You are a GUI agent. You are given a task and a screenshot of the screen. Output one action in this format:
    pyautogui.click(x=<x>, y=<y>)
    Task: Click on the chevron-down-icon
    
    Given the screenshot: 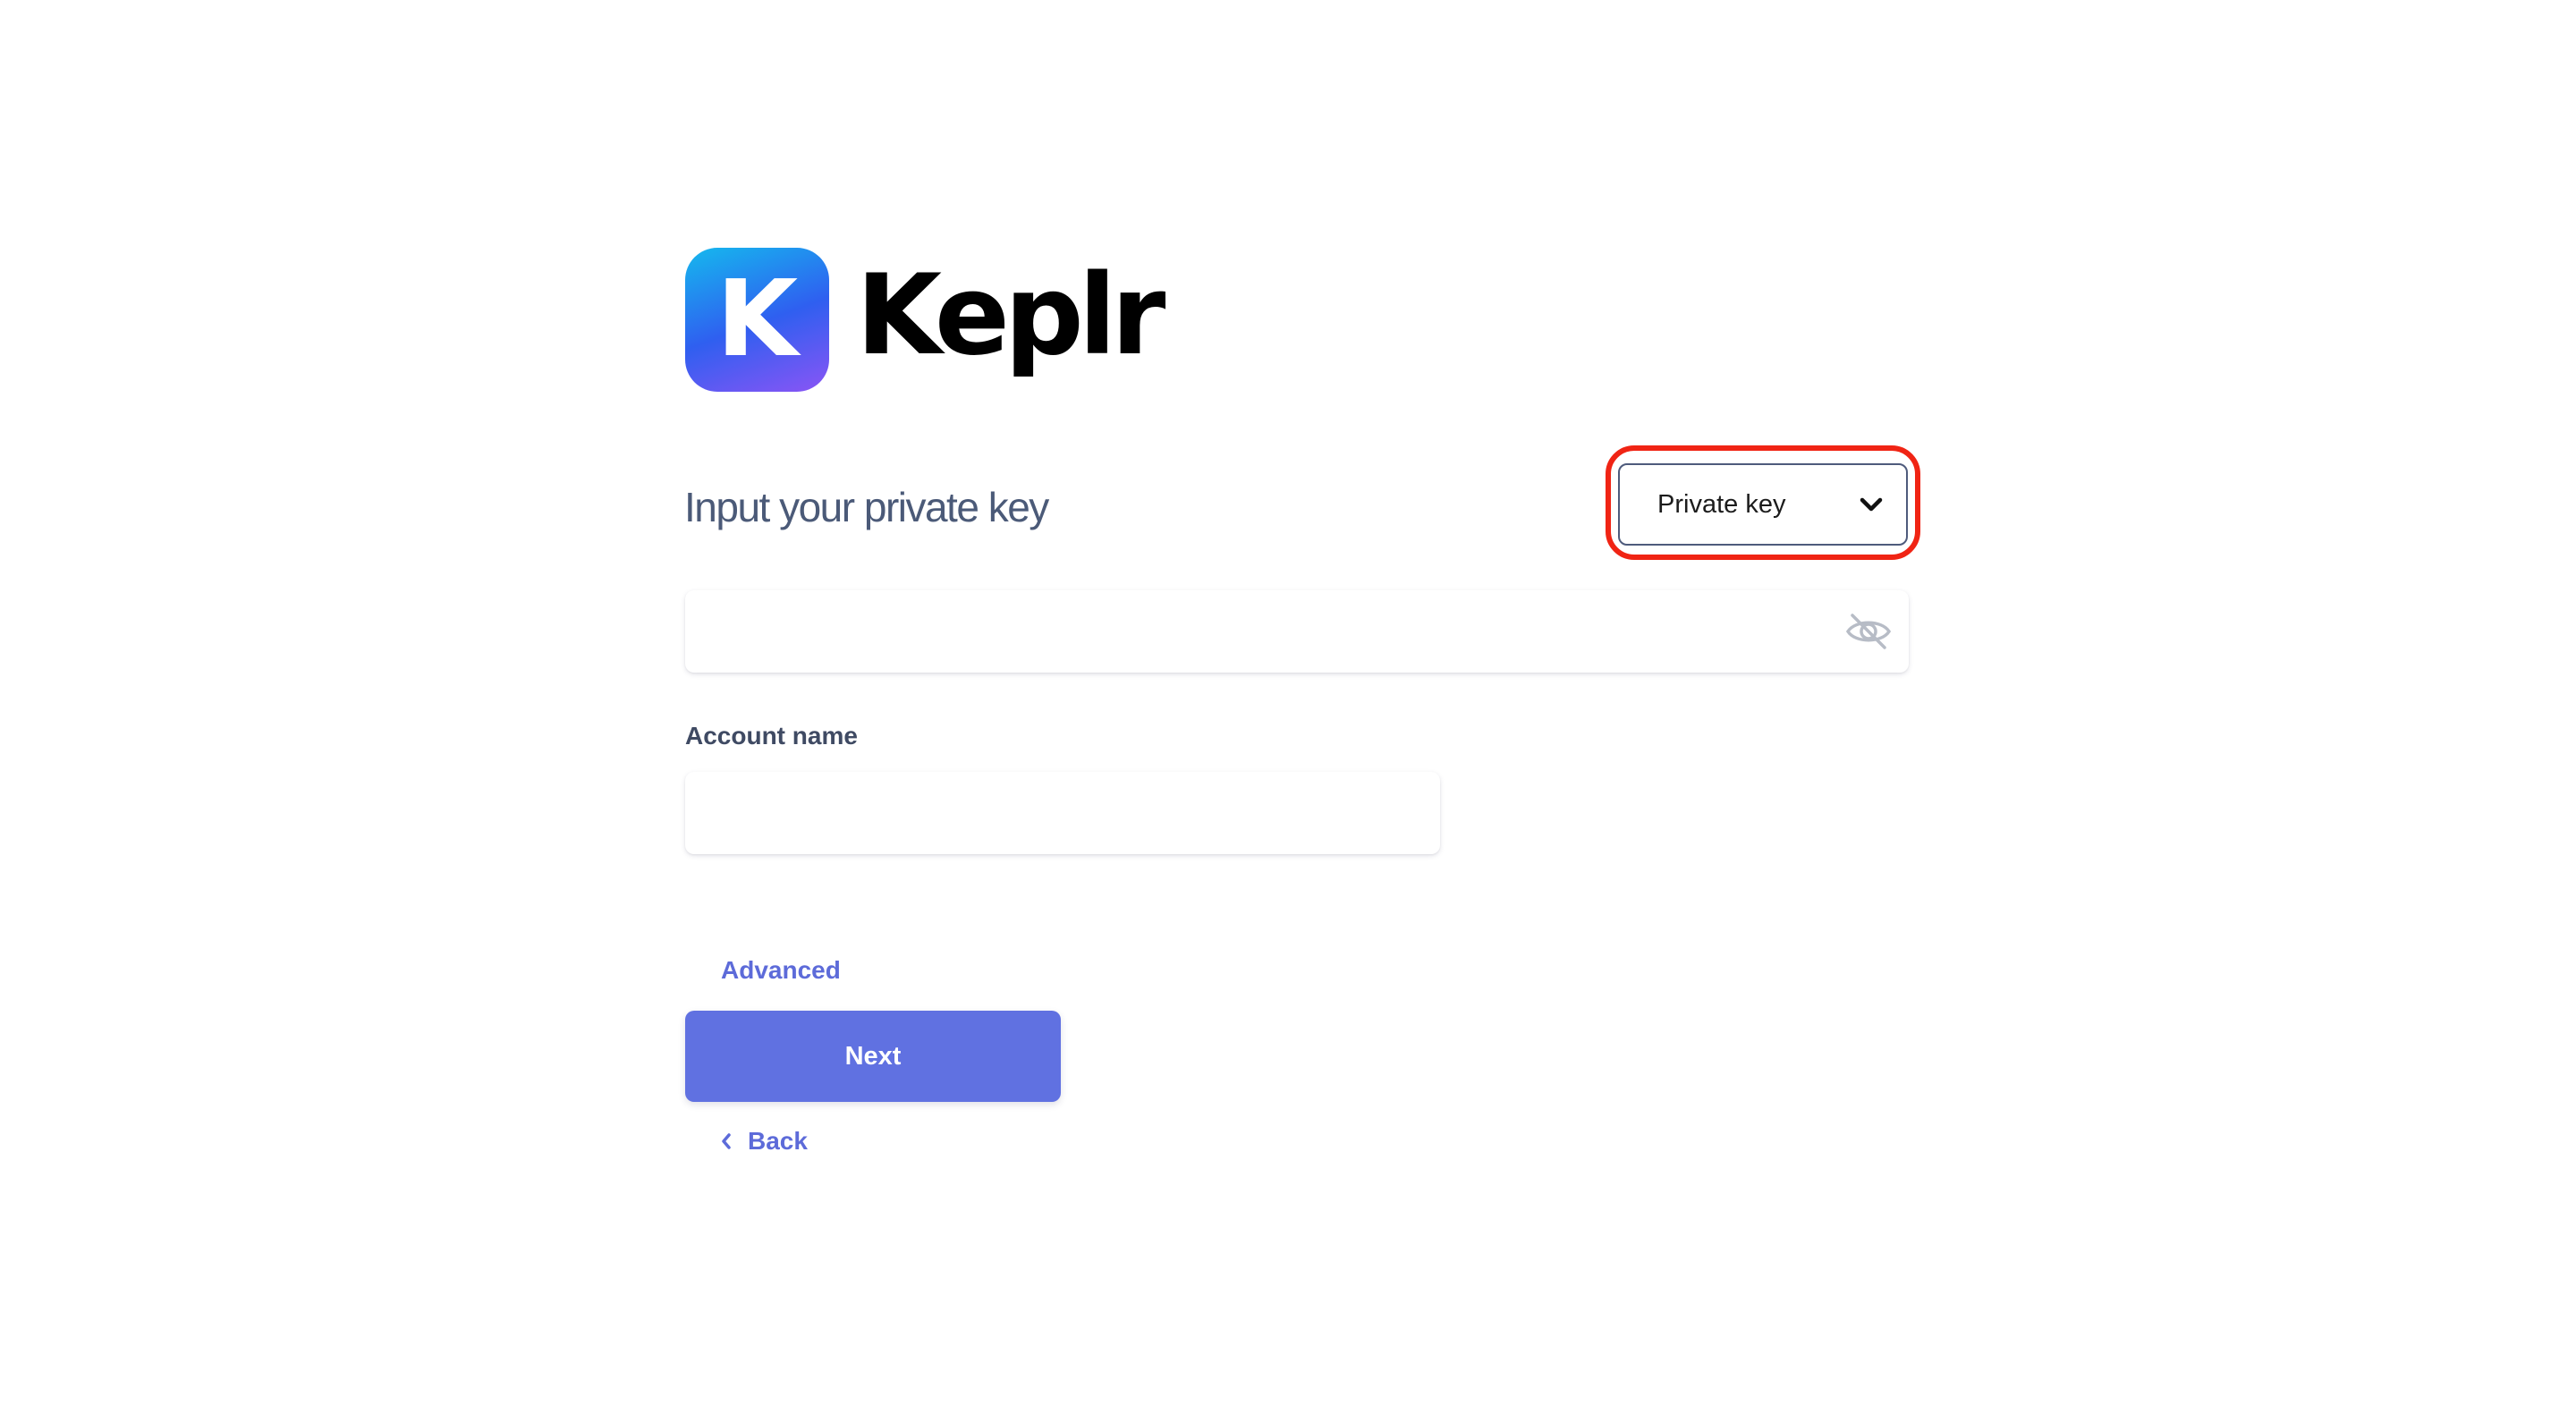 What is the action you would take?
    pyautogui.click(x=1871, y=505)
    